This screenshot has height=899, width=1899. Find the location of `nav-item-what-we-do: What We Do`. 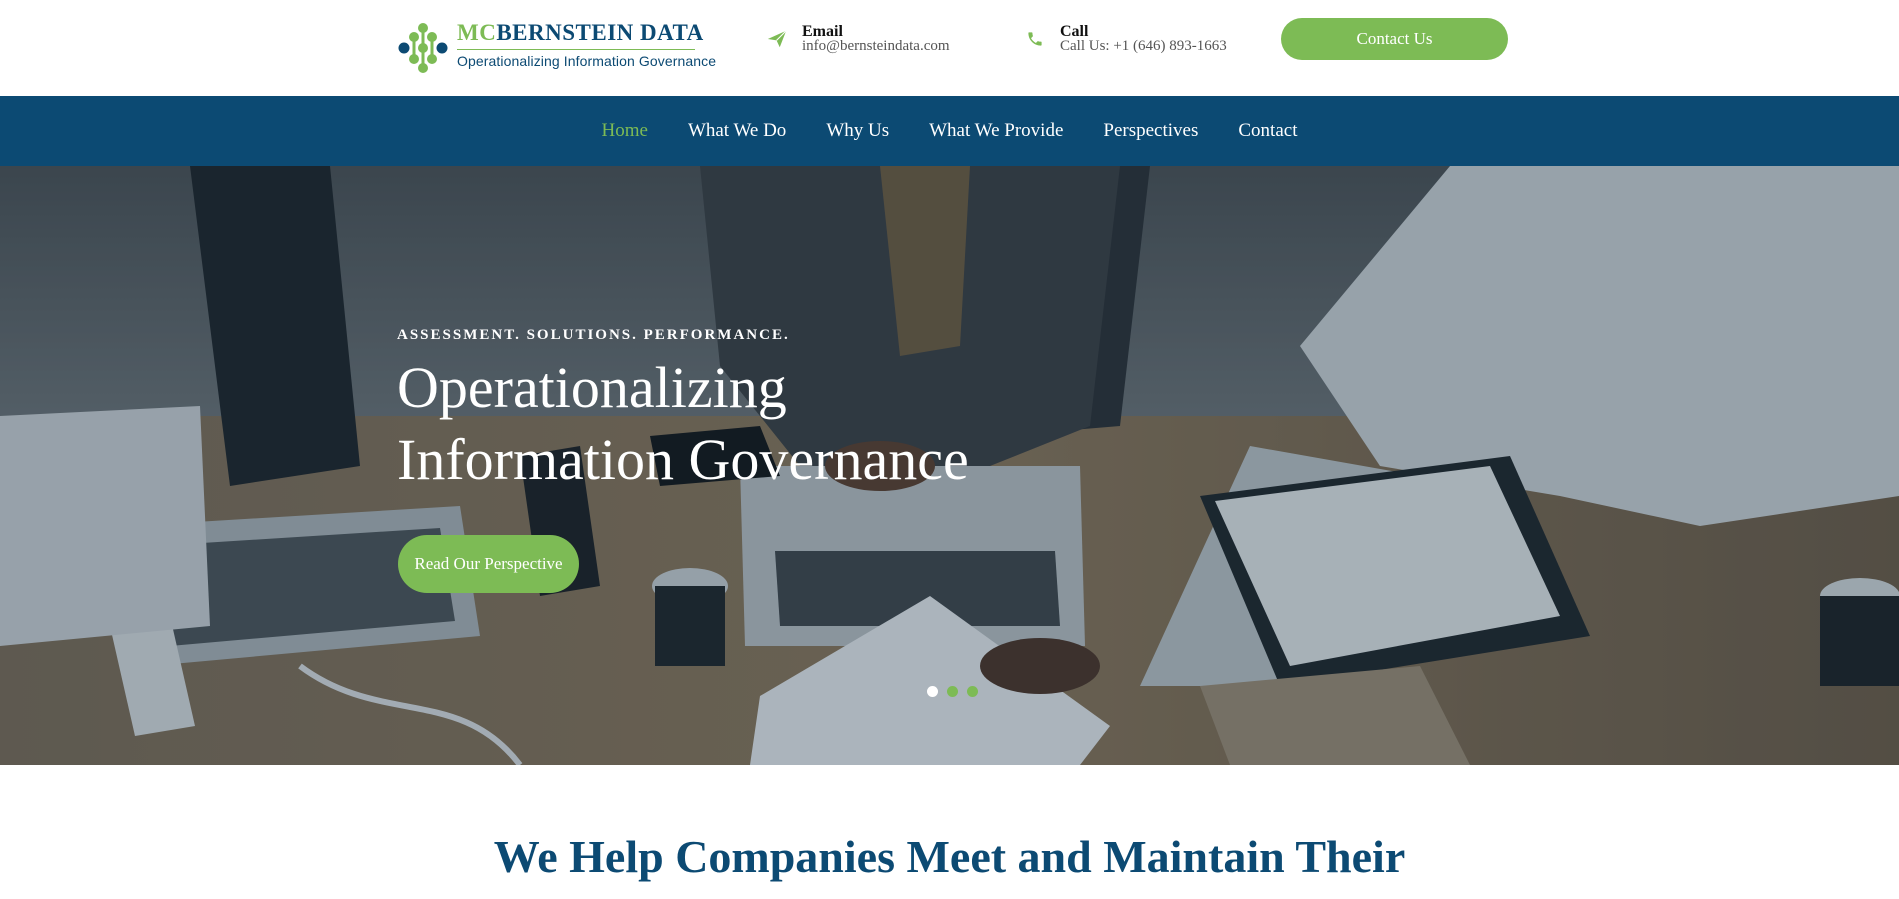

nav-item-what-we-do: What We Do is located at coordinates (737, 131).